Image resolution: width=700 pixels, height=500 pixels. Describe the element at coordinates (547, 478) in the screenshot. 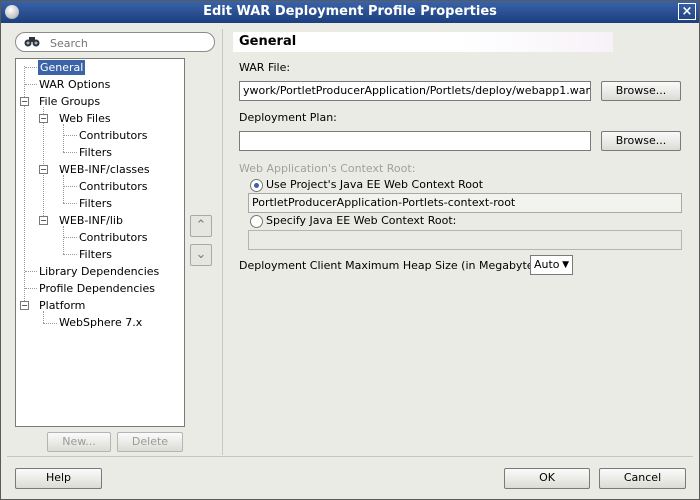

I see `ok-button: OK` at that location.